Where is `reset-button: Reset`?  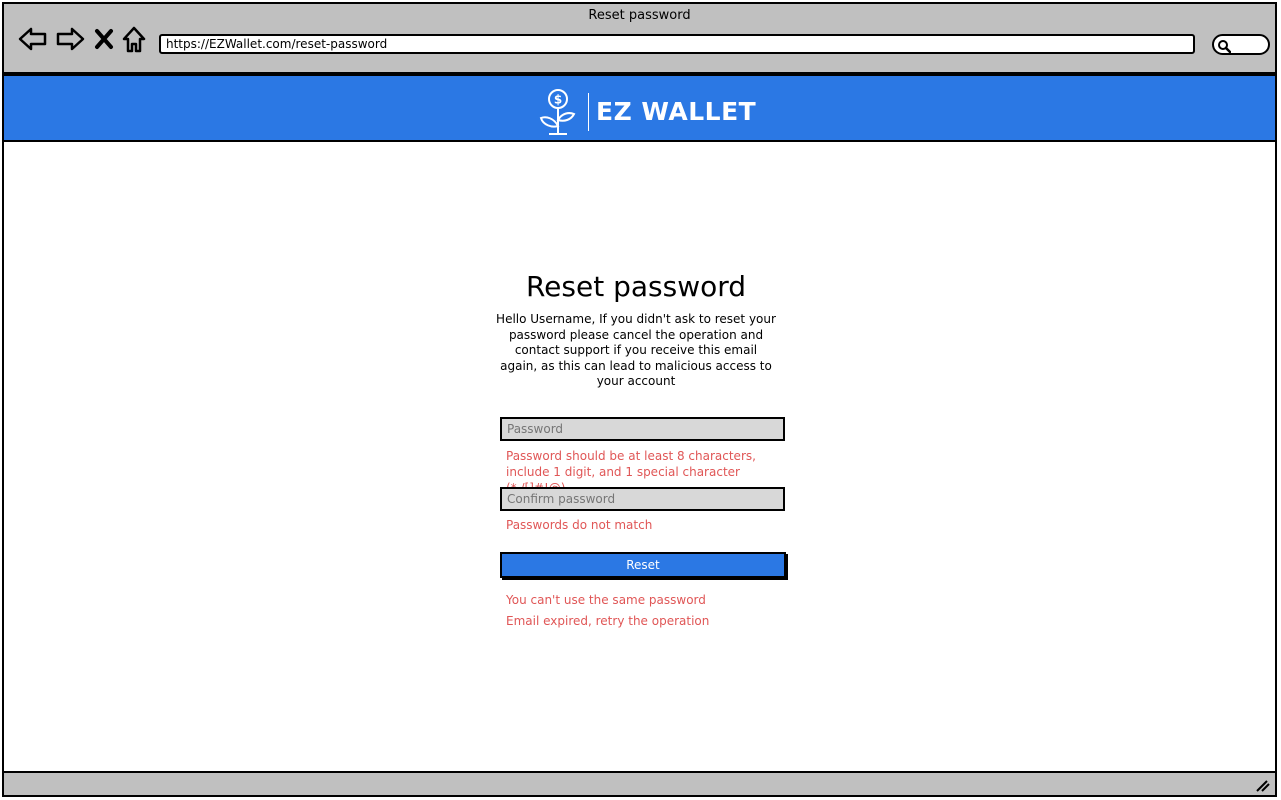 reset-button: Reset is located at coordinates (643, 565).